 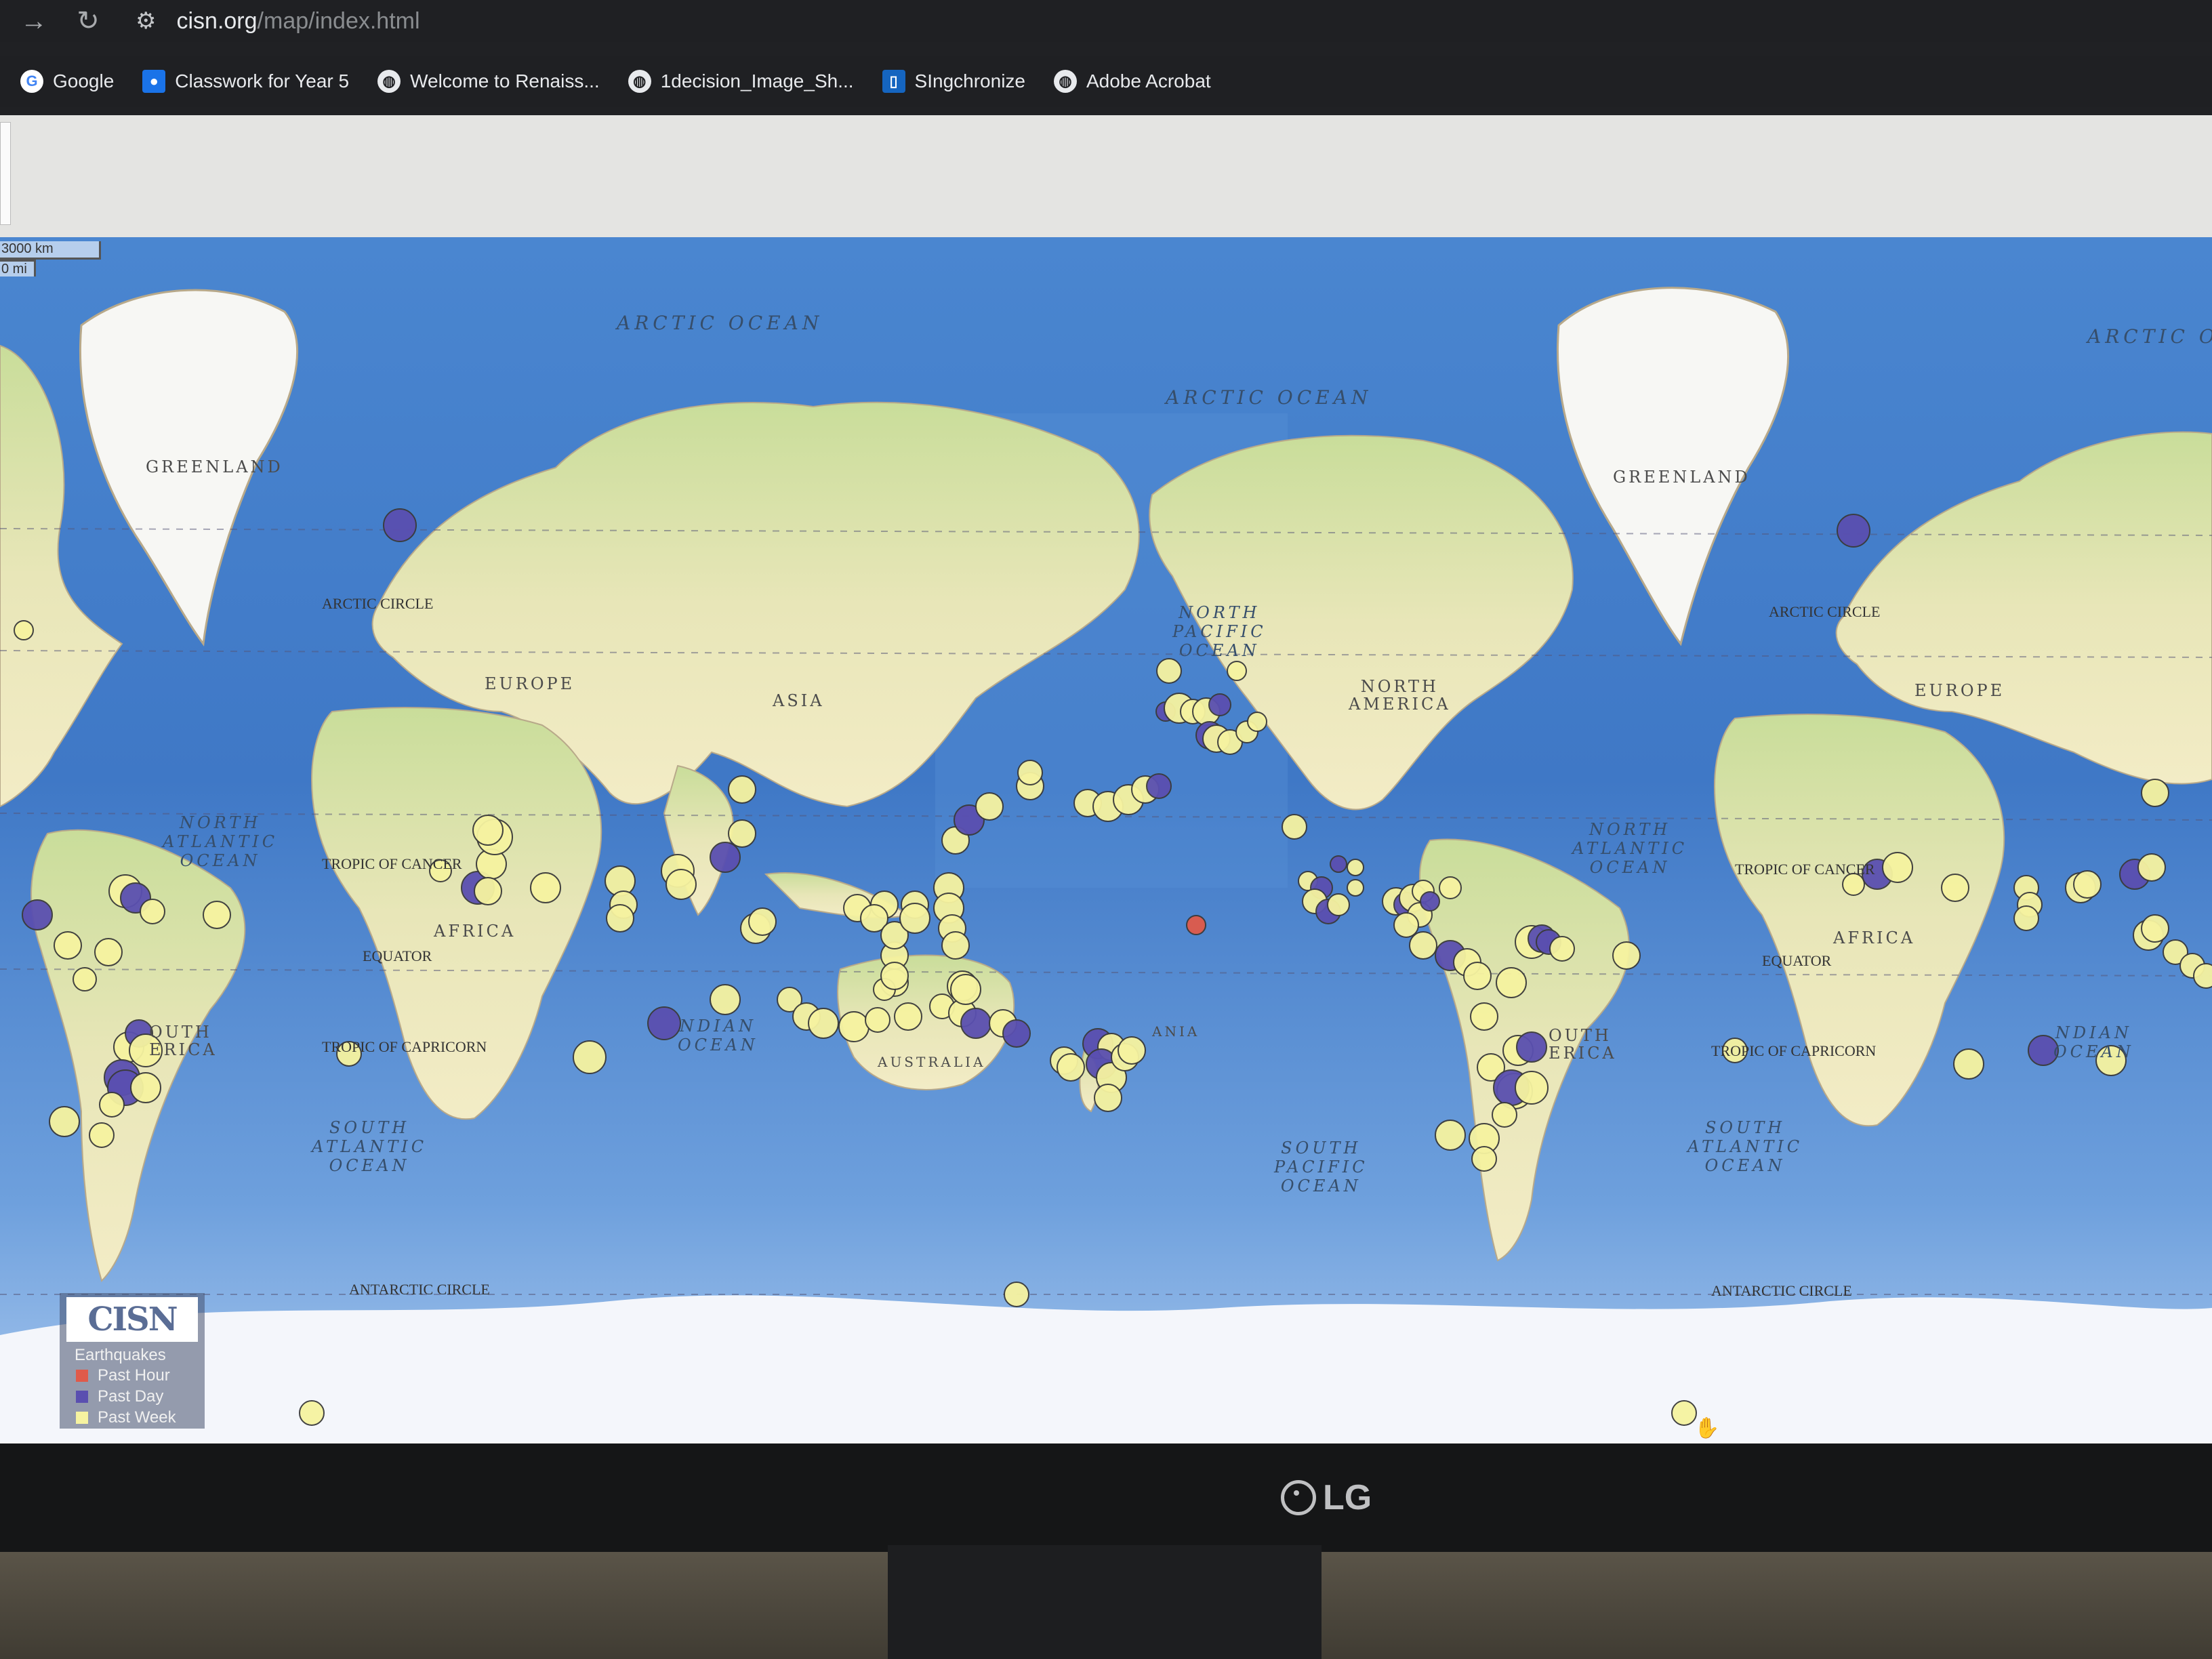 I want to click on bookmark-adobe-acrobat: ◍ Adobe Acrobat, so click(x=1132, y=81).